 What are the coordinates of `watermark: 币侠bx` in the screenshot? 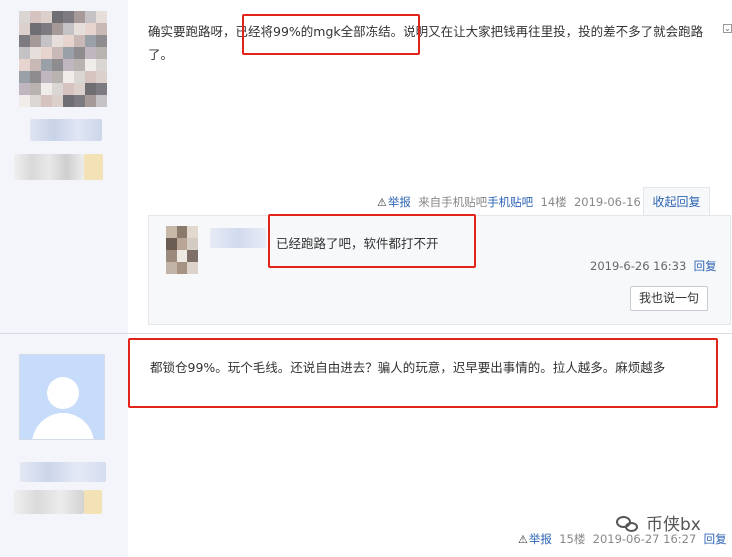 It's located at (674, 525).